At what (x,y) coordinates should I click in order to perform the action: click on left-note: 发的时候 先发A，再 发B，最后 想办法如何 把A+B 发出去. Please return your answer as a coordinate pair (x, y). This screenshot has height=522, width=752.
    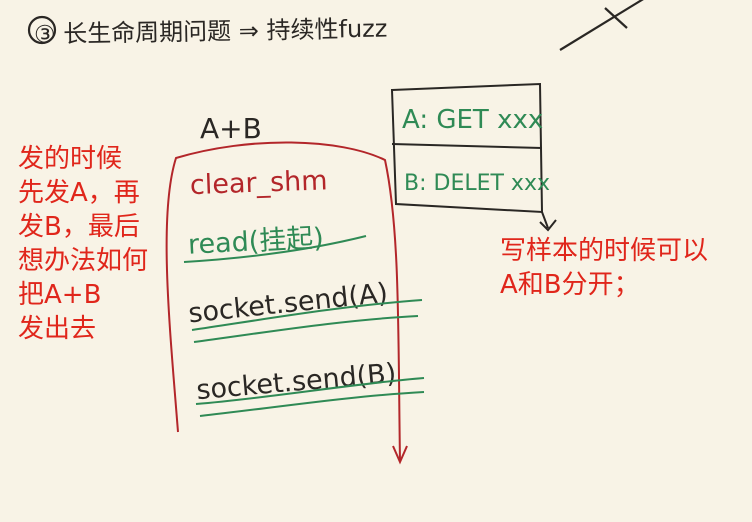
    Looking at the image, I should click on (83, 244).